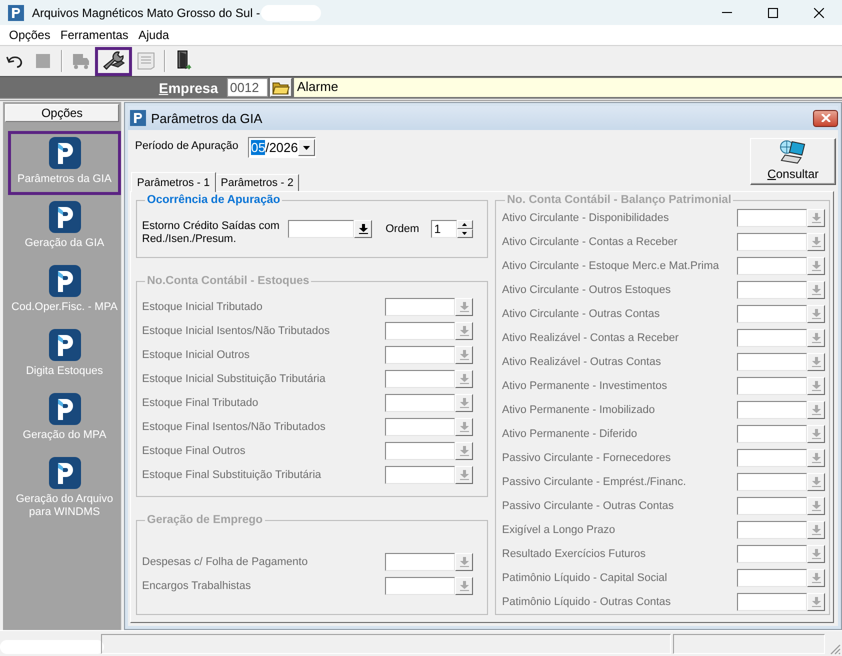 The image size is (842, 656). Describe the element at coordinates (444, 229) in the screenshot. I see `number-field: 1` at that location.